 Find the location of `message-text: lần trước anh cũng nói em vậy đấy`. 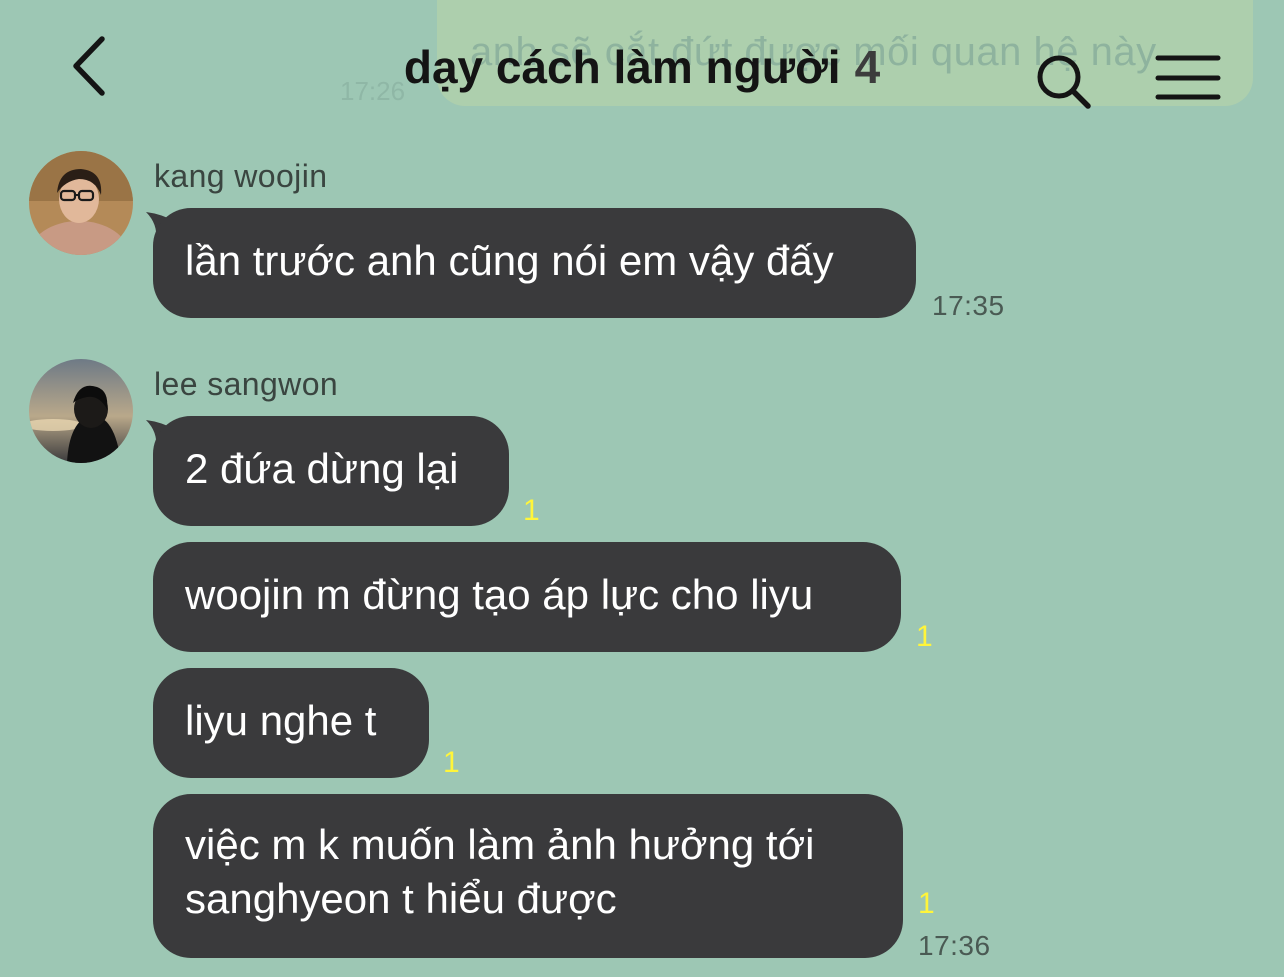

message-text: lần trước anh cũng nói em vậy đấy is located at coordinates (509, 260).